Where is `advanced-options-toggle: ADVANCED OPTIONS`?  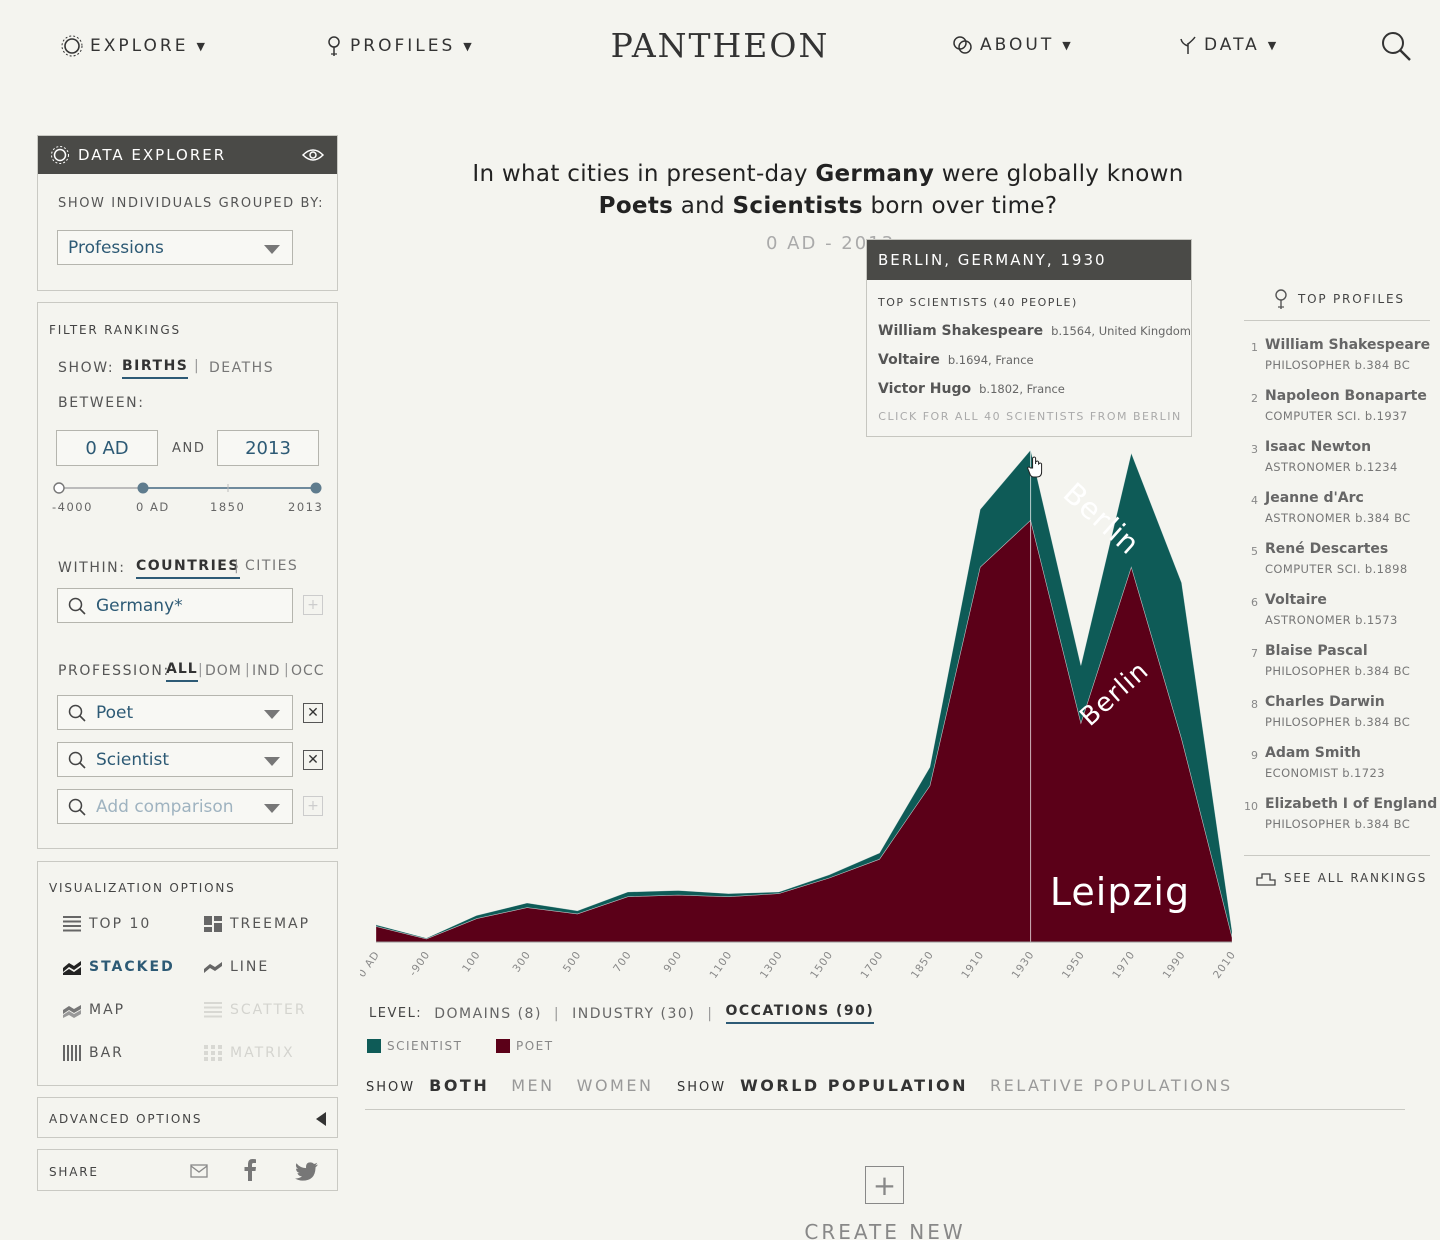
advanced-options-toggle: ADVANCED OPTIONS is located at coordinates (187, 1117).